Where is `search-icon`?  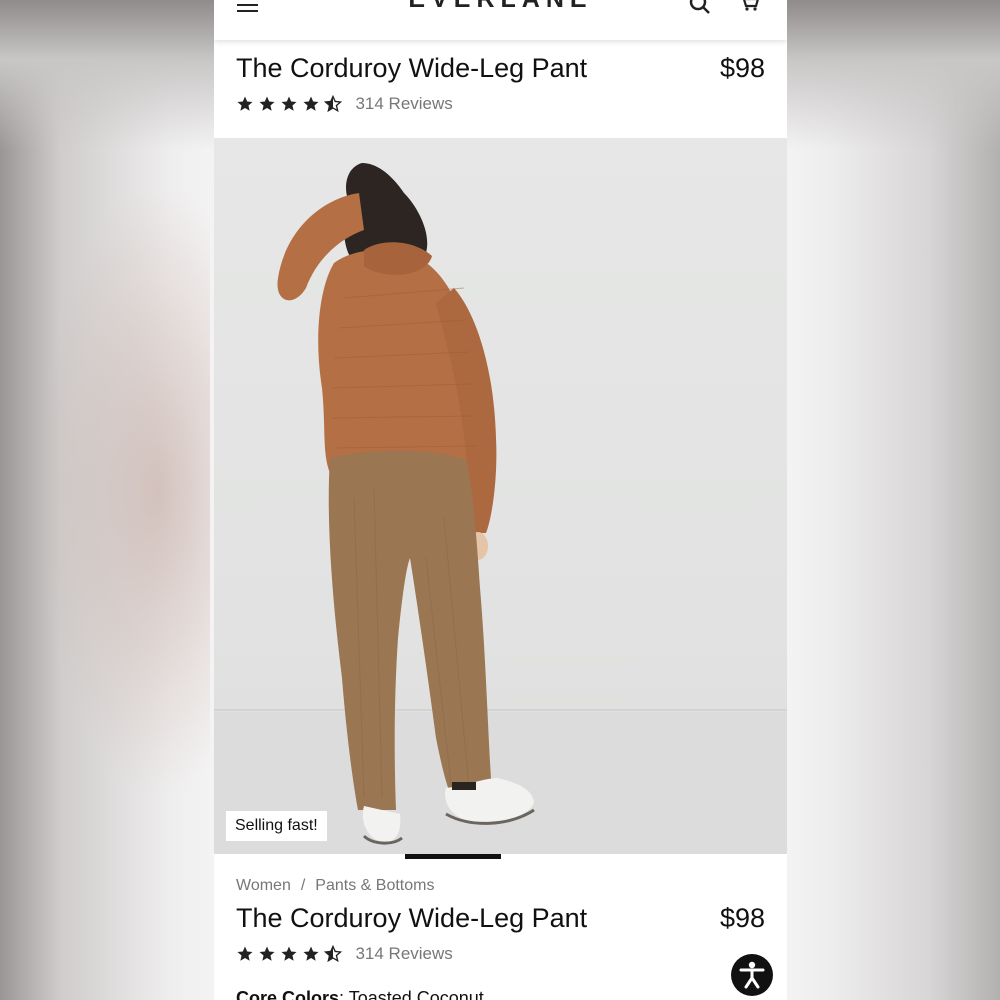 search-icon is located at coordinates (700, 8).